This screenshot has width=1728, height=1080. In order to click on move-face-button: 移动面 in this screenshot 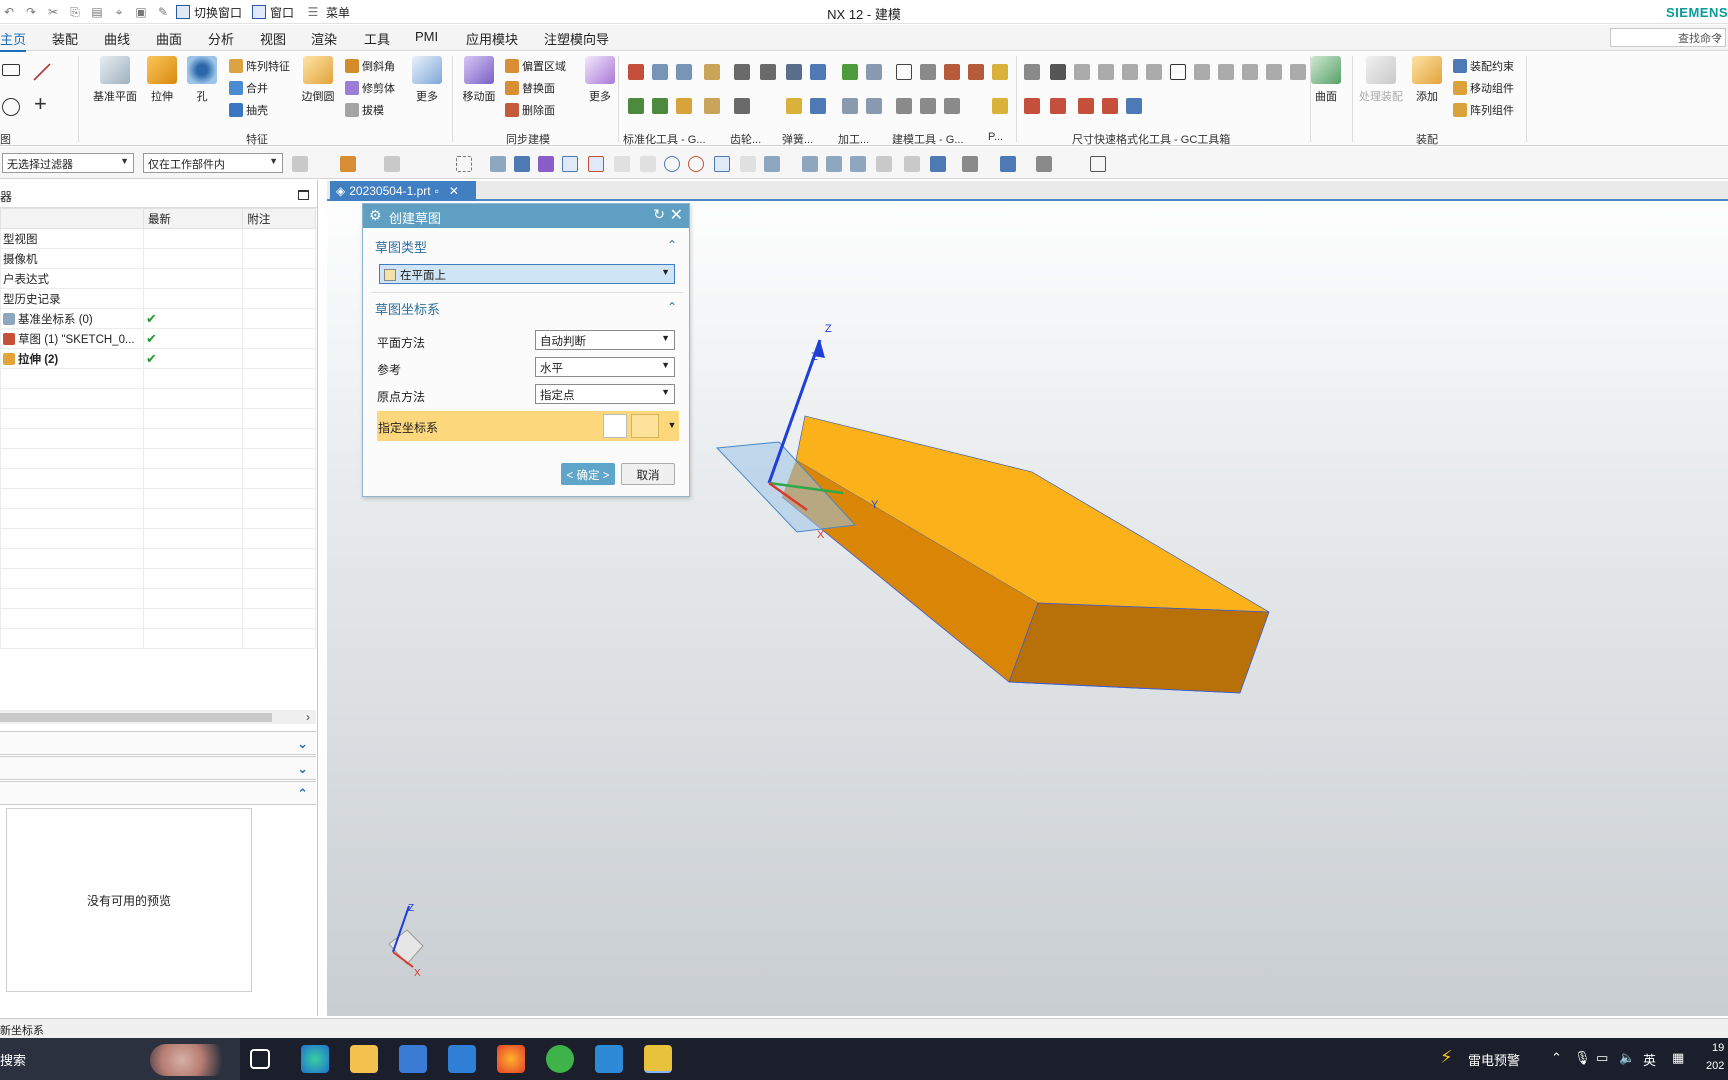, I will do `click(479, 80)`.